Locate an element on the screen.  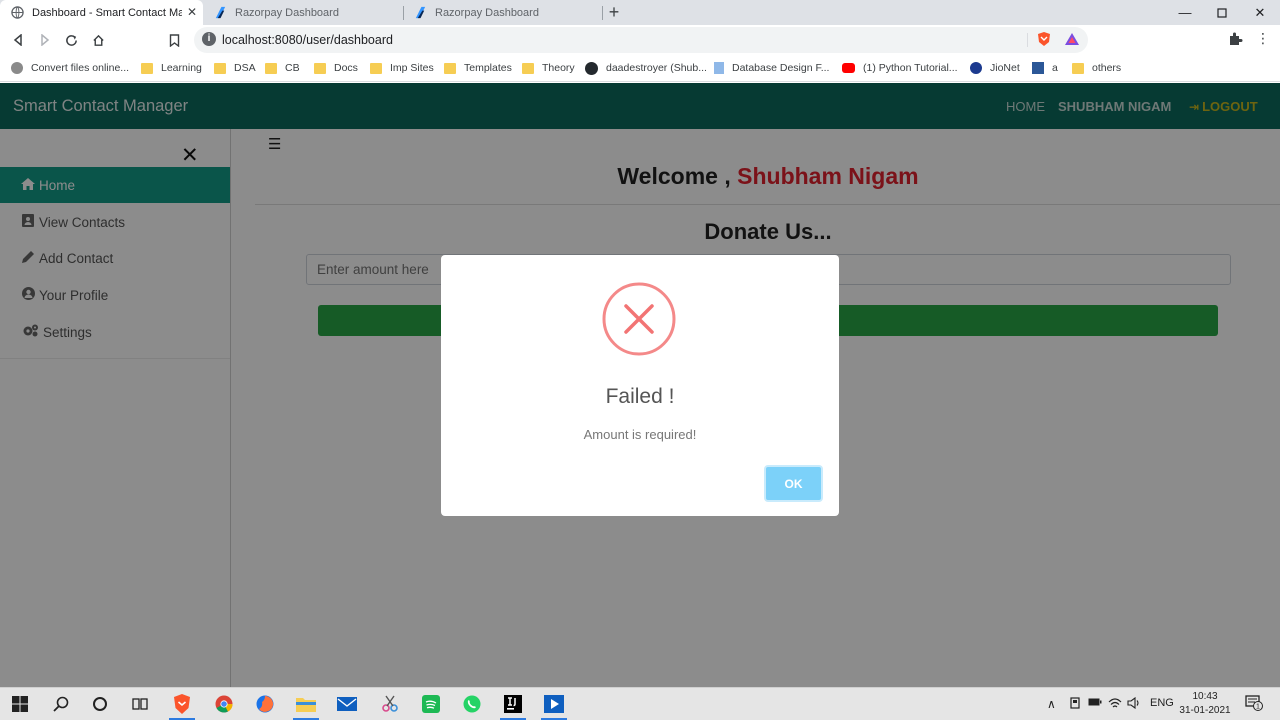
tab-razorpay-1: Razorpay Dashboard is located at coordinates (303, 12).